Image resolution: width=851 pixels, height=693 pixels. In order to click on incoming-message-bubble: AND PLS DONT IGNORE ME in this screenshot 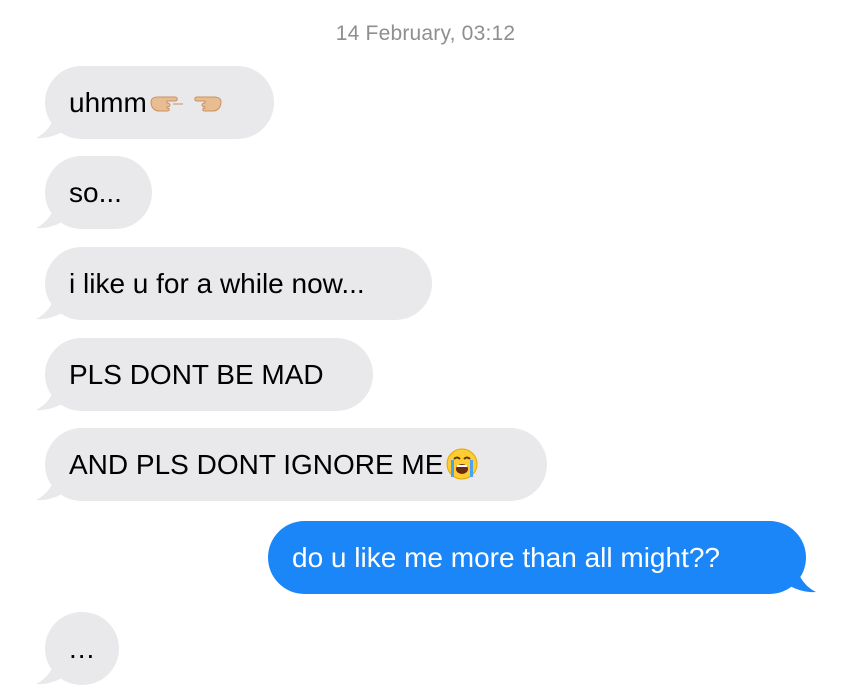, I will do `click(296, 464)`.